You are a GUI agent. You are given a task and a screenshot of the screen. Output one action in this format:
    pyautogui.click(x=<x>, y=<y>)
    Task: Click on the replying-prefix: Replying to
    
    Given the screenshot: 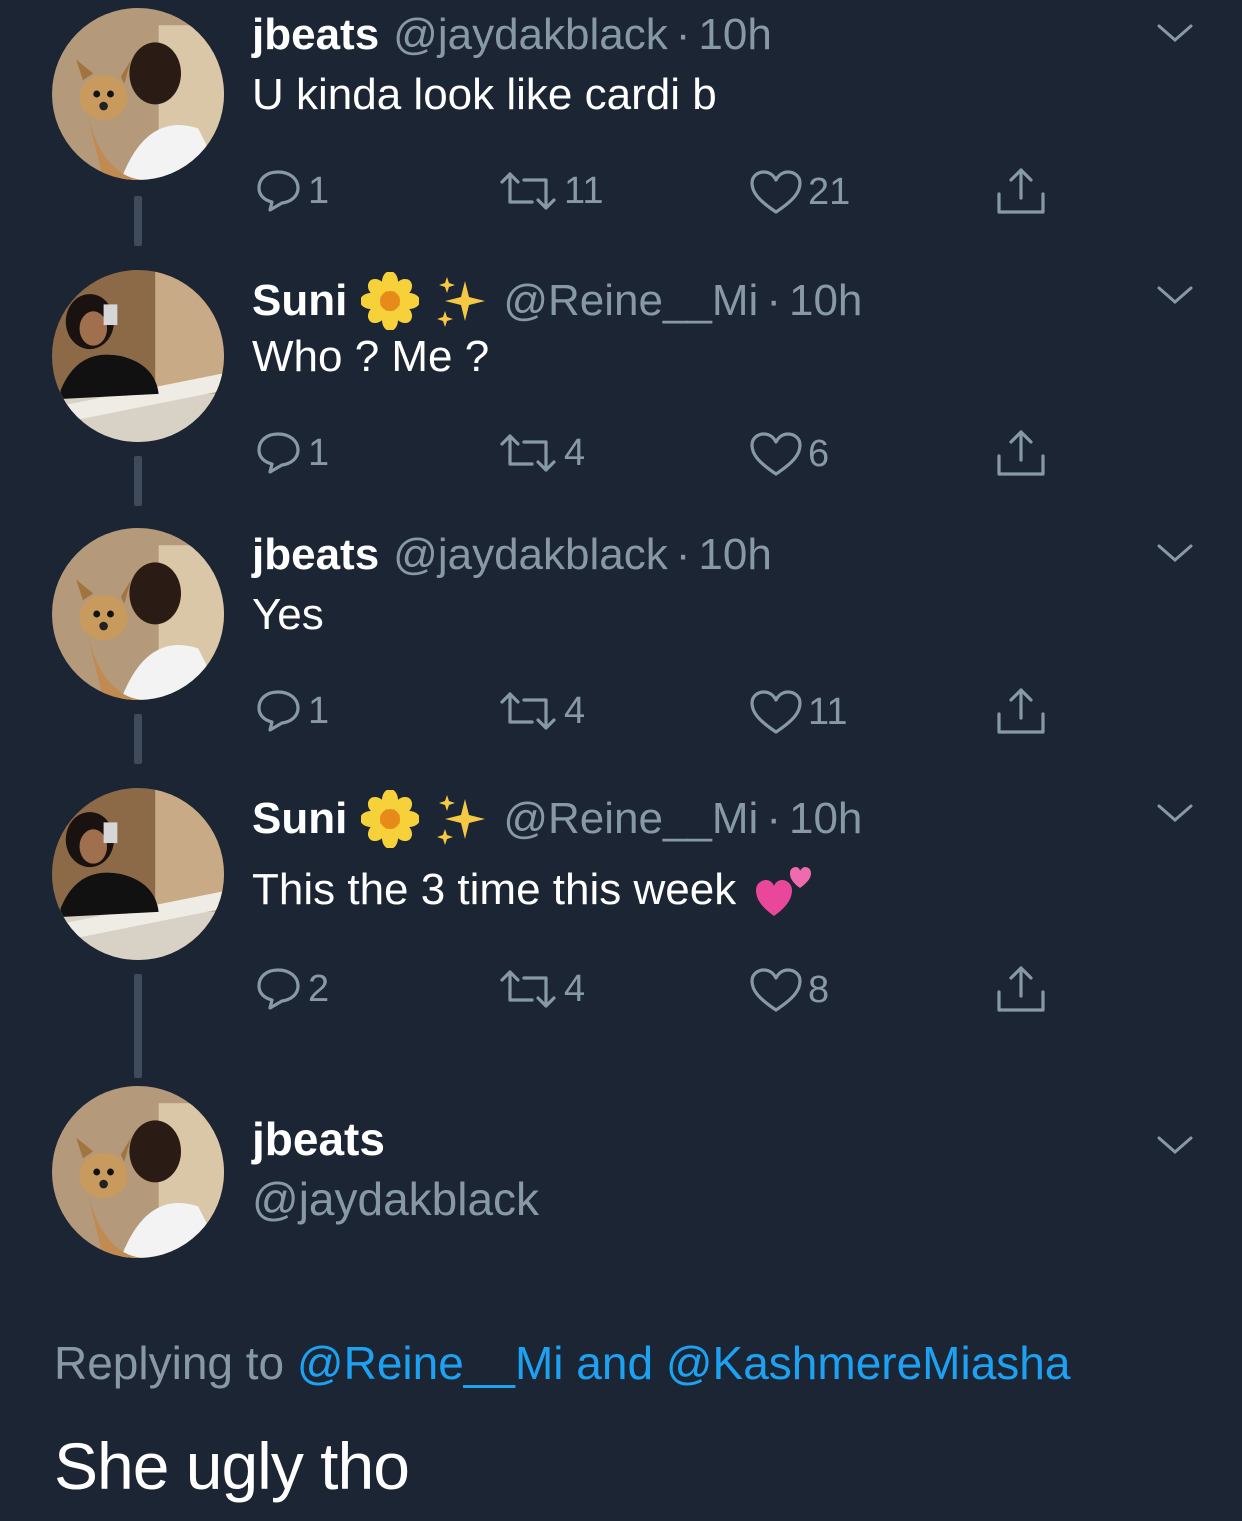 What is the action you would take?
    pyautogui.click(x=169, y=1363)
    